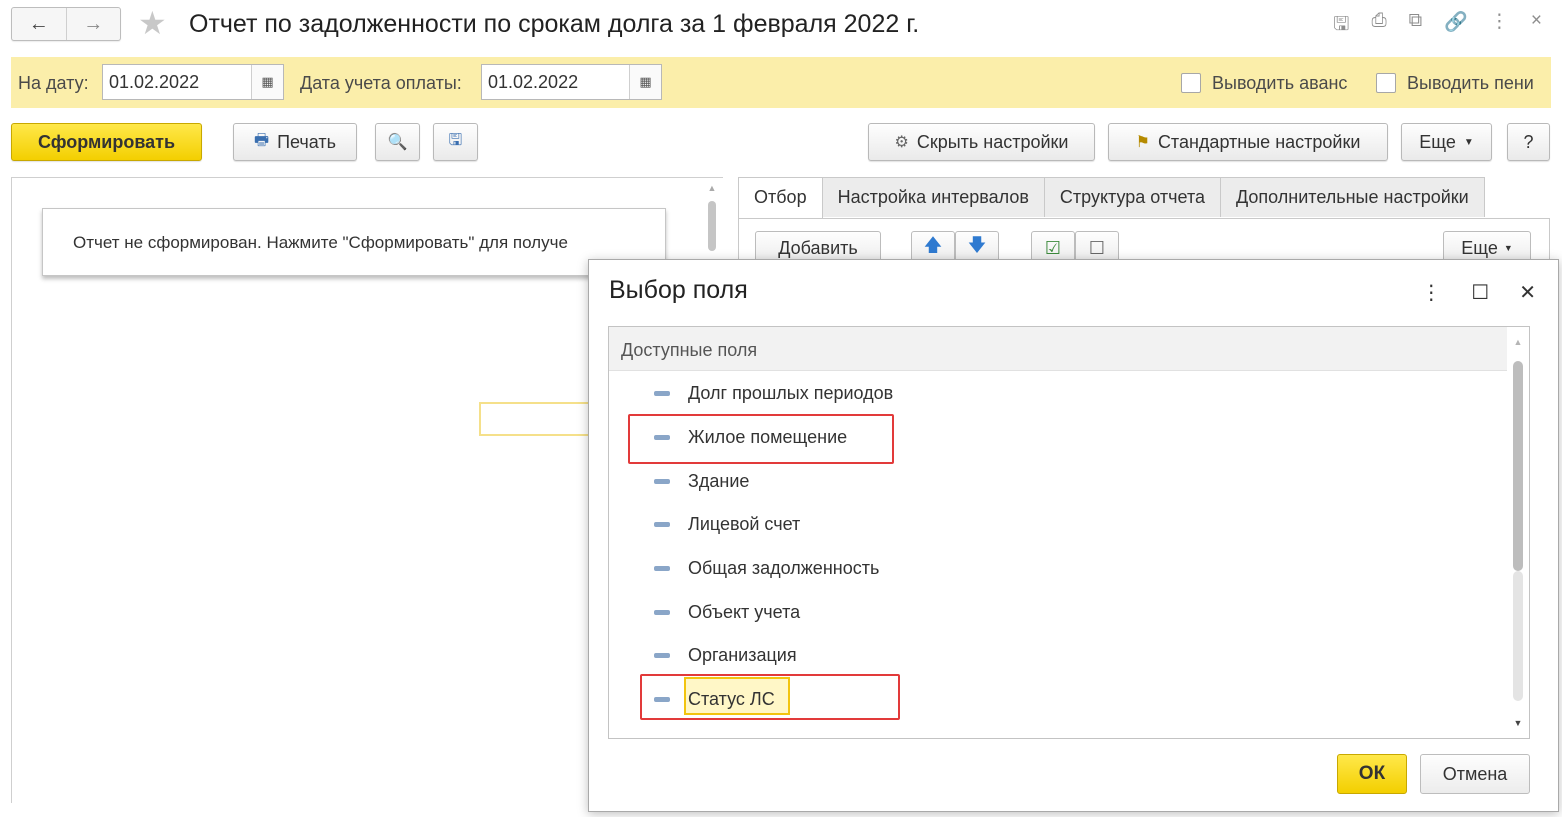 Image resolution: width=1562 pixels, height=817 pixels. I want to click on list-scrollbar: ▲ ▼, so click(1518, 532).